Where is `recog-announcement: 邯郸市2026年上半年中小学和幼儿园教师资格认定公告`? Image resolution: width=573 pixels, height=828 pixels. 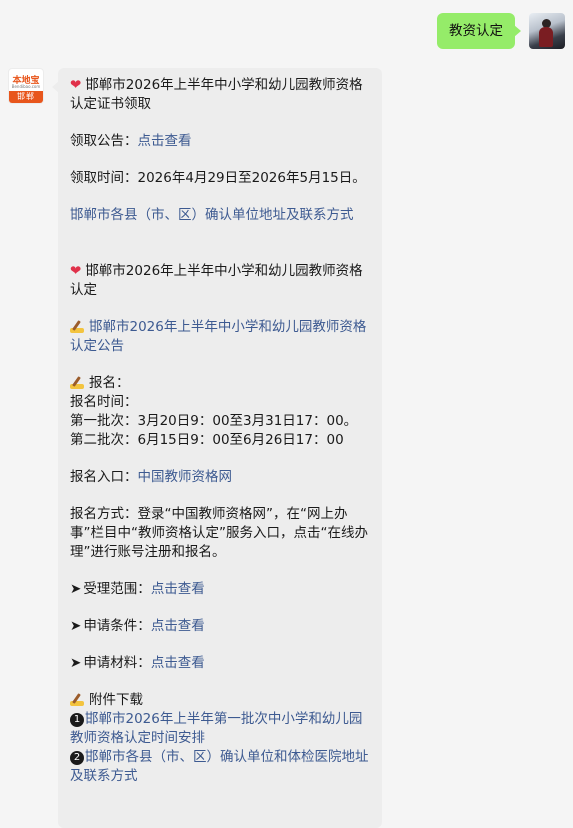
recog-announcement: 邯郸市2026年上半年中小学和幼儿园教师资格认定公告 is located at coordinates (220, 337).